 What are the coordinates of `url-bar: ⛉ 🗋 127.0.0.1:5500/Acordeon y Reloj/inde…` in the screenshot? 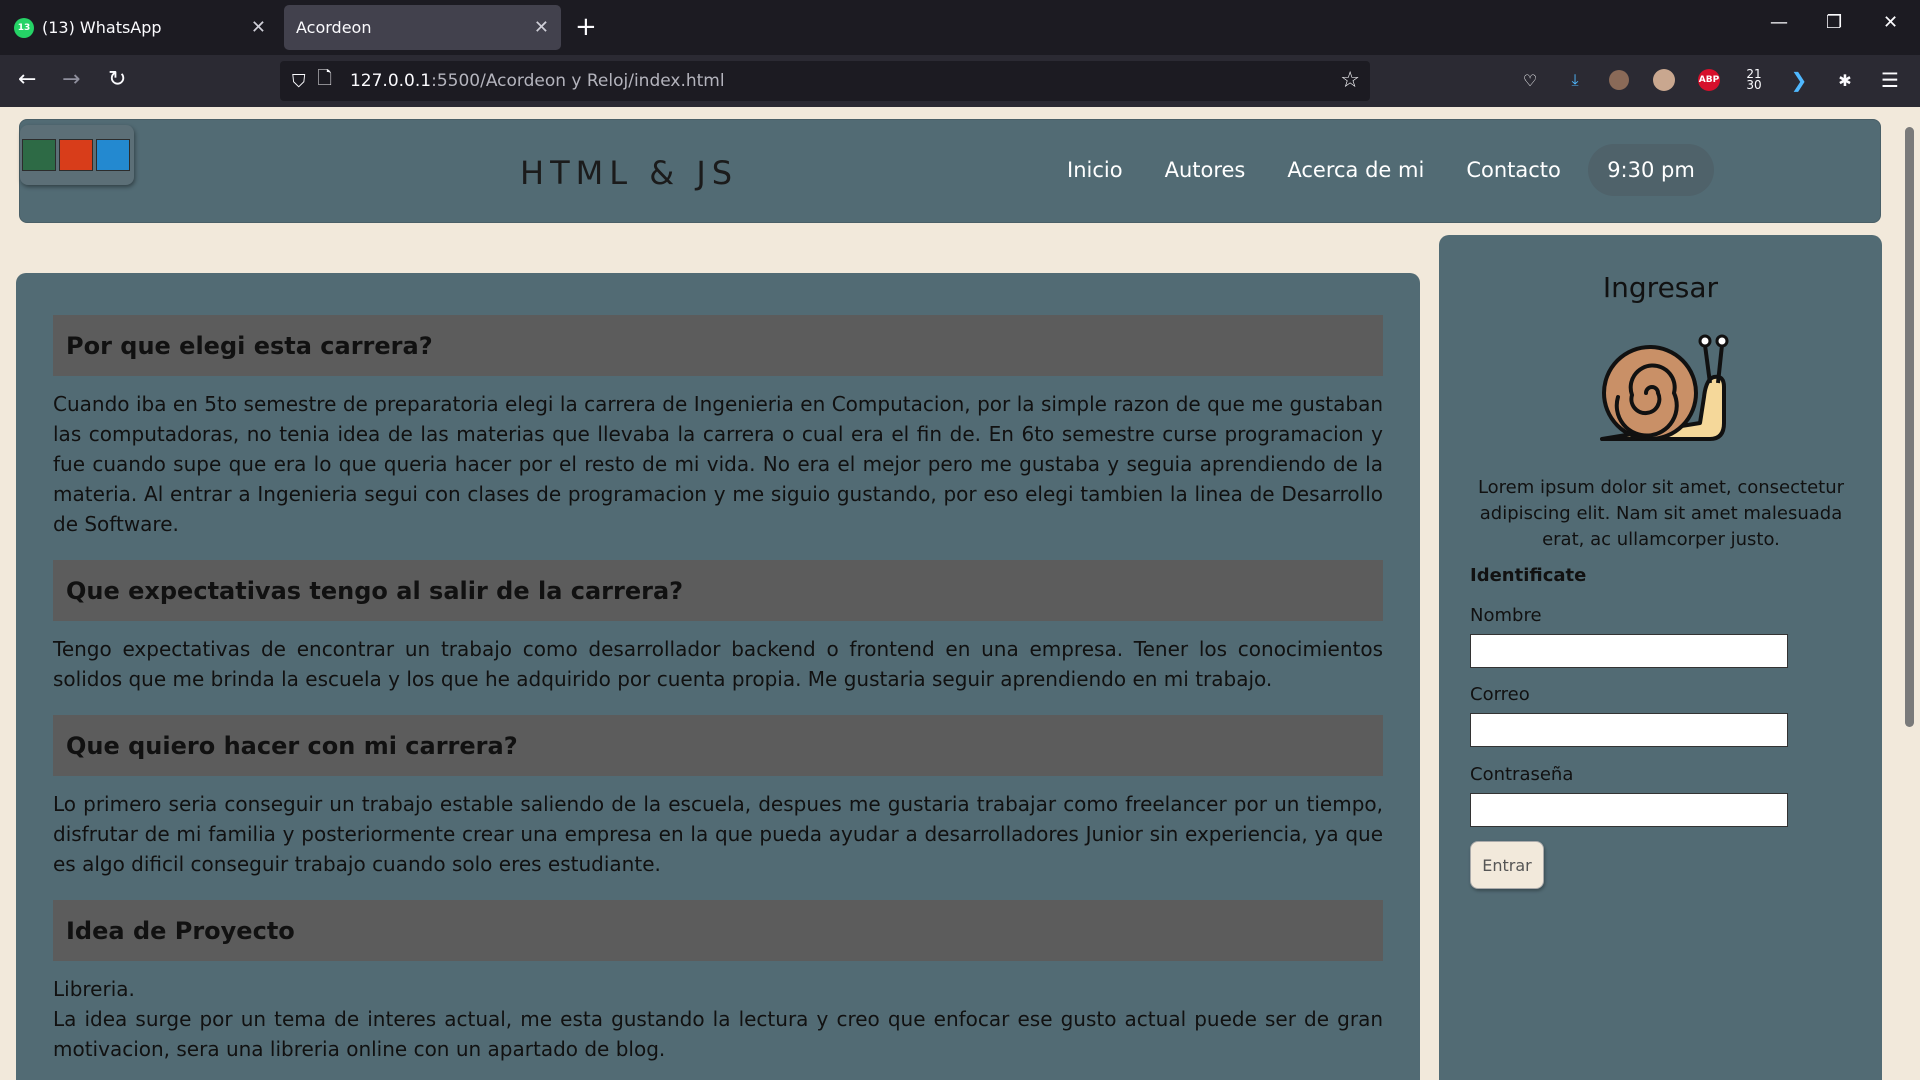 It's located at (825, 81).